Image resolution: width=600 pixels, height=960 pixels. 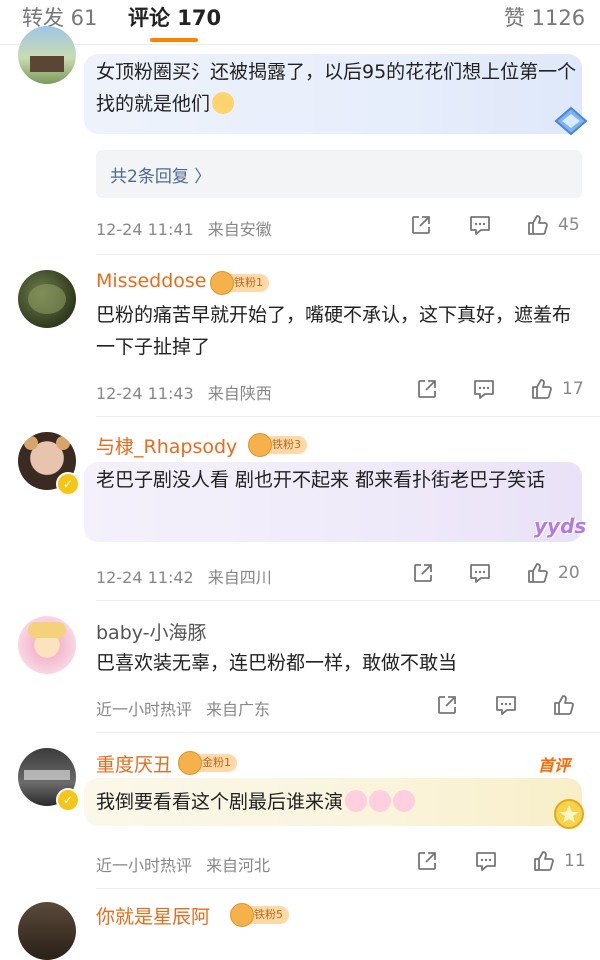 What do you see at coordinates (569, 814) in the screenshot?
I see `gold-medal-sticker-icon` at bounding box center [569, 814].